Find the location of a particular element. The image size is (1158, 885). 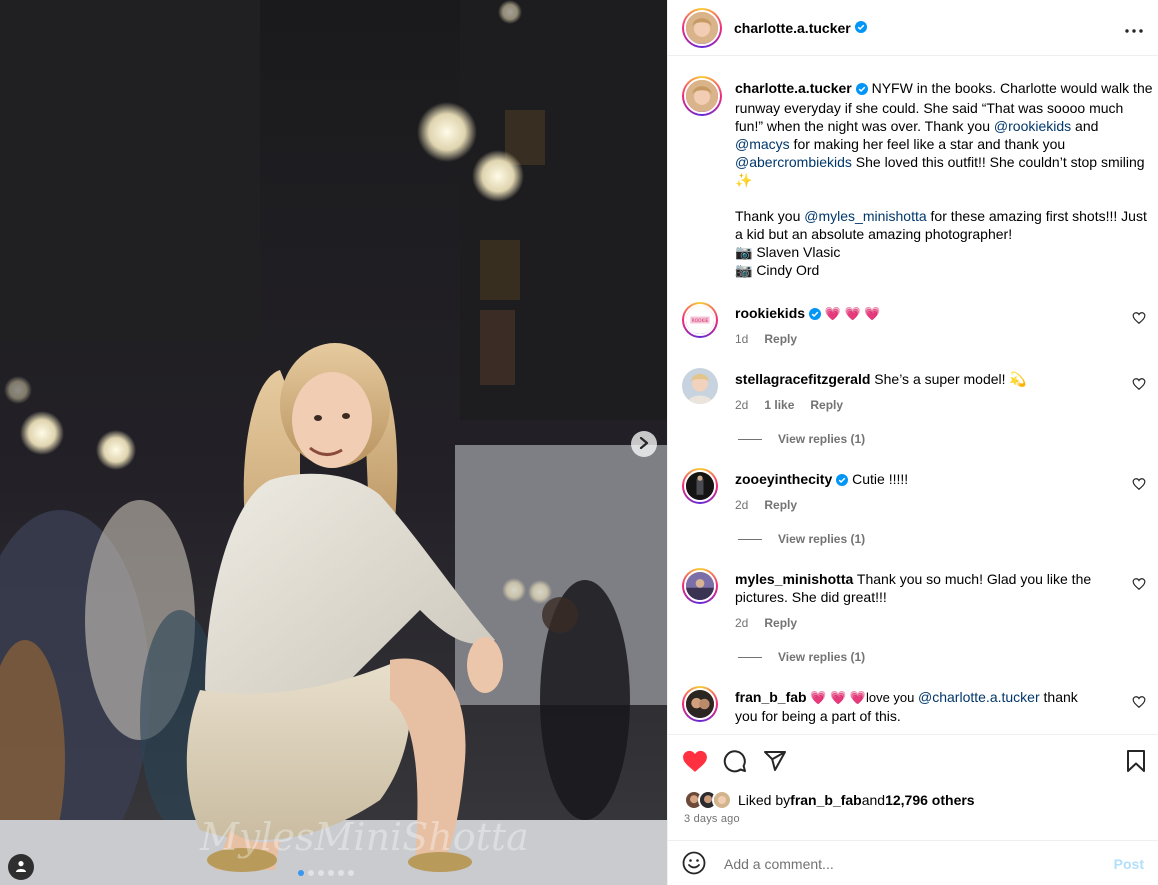

post-timestamp: 3 days ago is located at coordinates (712, 819).